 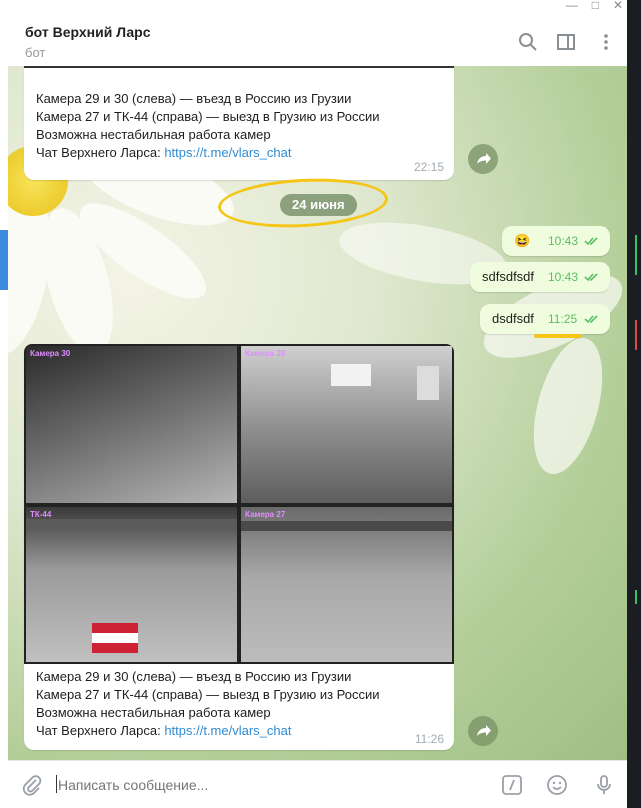 What do you see at coordinates (528, 42) in the screenshot?
I see `search-icon` at bounding box center [528, 42].